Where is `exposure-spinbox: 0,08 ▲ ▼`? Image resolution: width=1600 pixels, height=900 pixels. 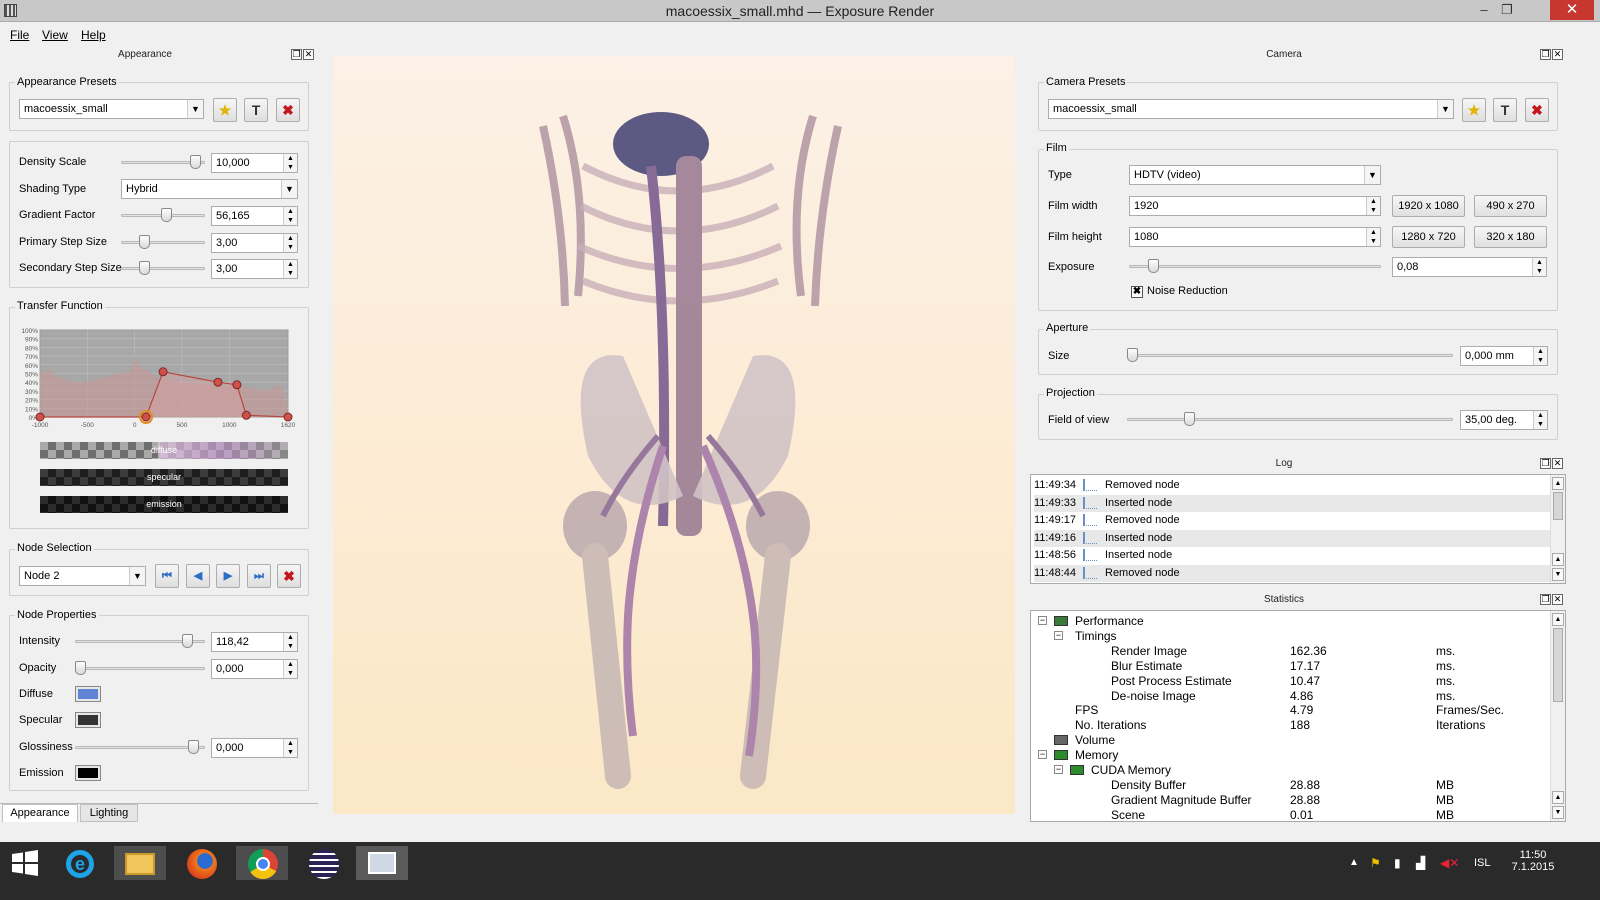 exposure-spinbox: 0,08 ▲ ▼ is located at coordinates (1469, 267).